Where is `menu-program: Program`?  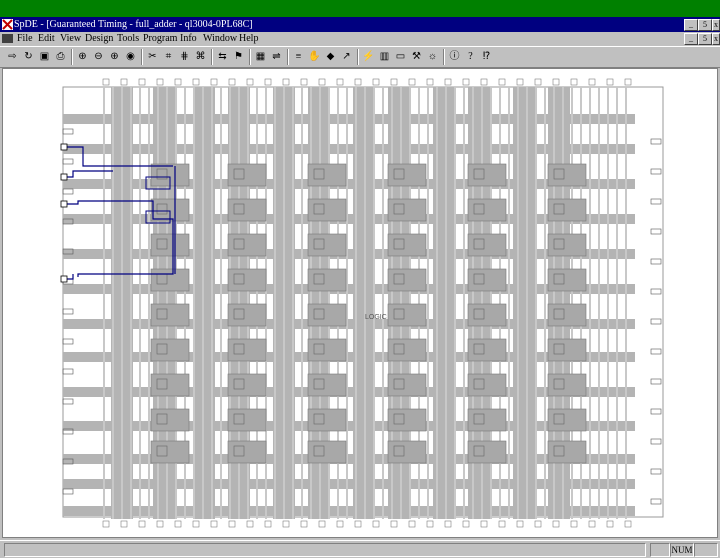 menu-program: Program is located at coordinates (160, 38).